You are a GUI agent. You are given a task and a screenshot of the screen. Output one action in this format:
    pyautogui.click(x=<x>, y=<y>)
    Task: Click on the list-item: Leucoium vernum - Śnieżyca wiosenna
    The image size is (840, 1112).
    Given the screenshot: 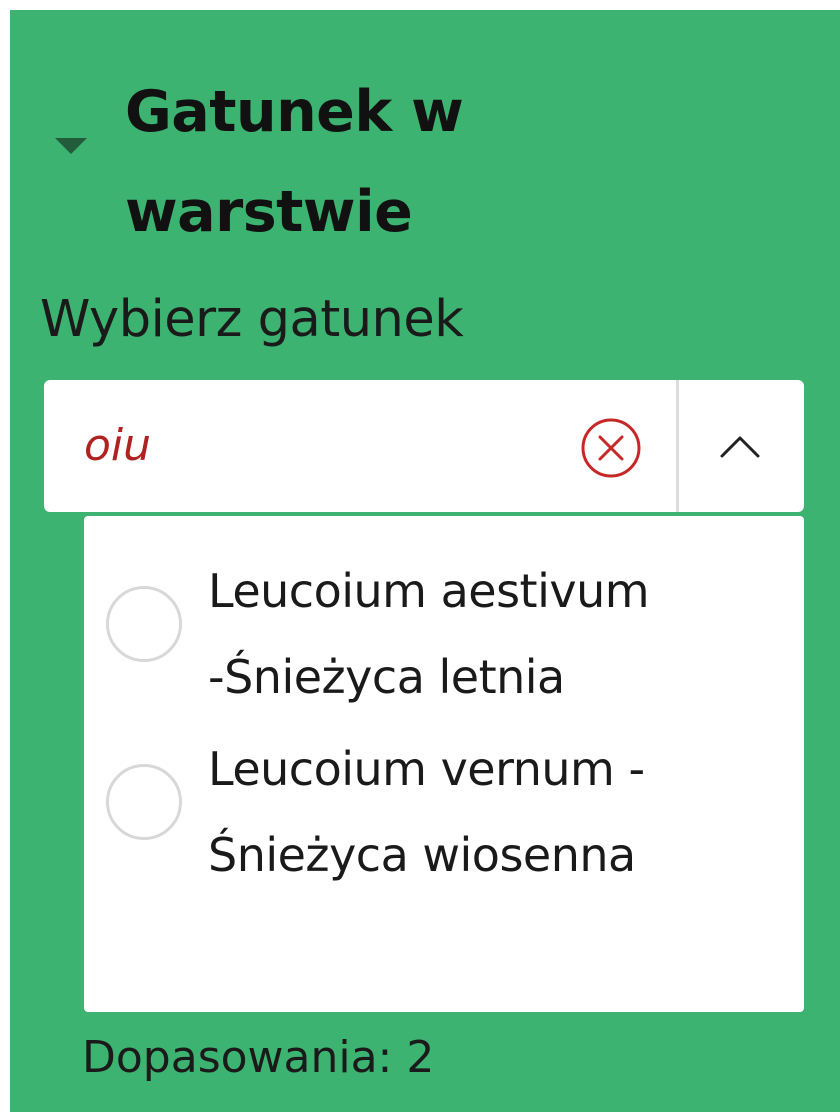 What is the action you would take?
    pyautogui.click(x=444, y=788)
    